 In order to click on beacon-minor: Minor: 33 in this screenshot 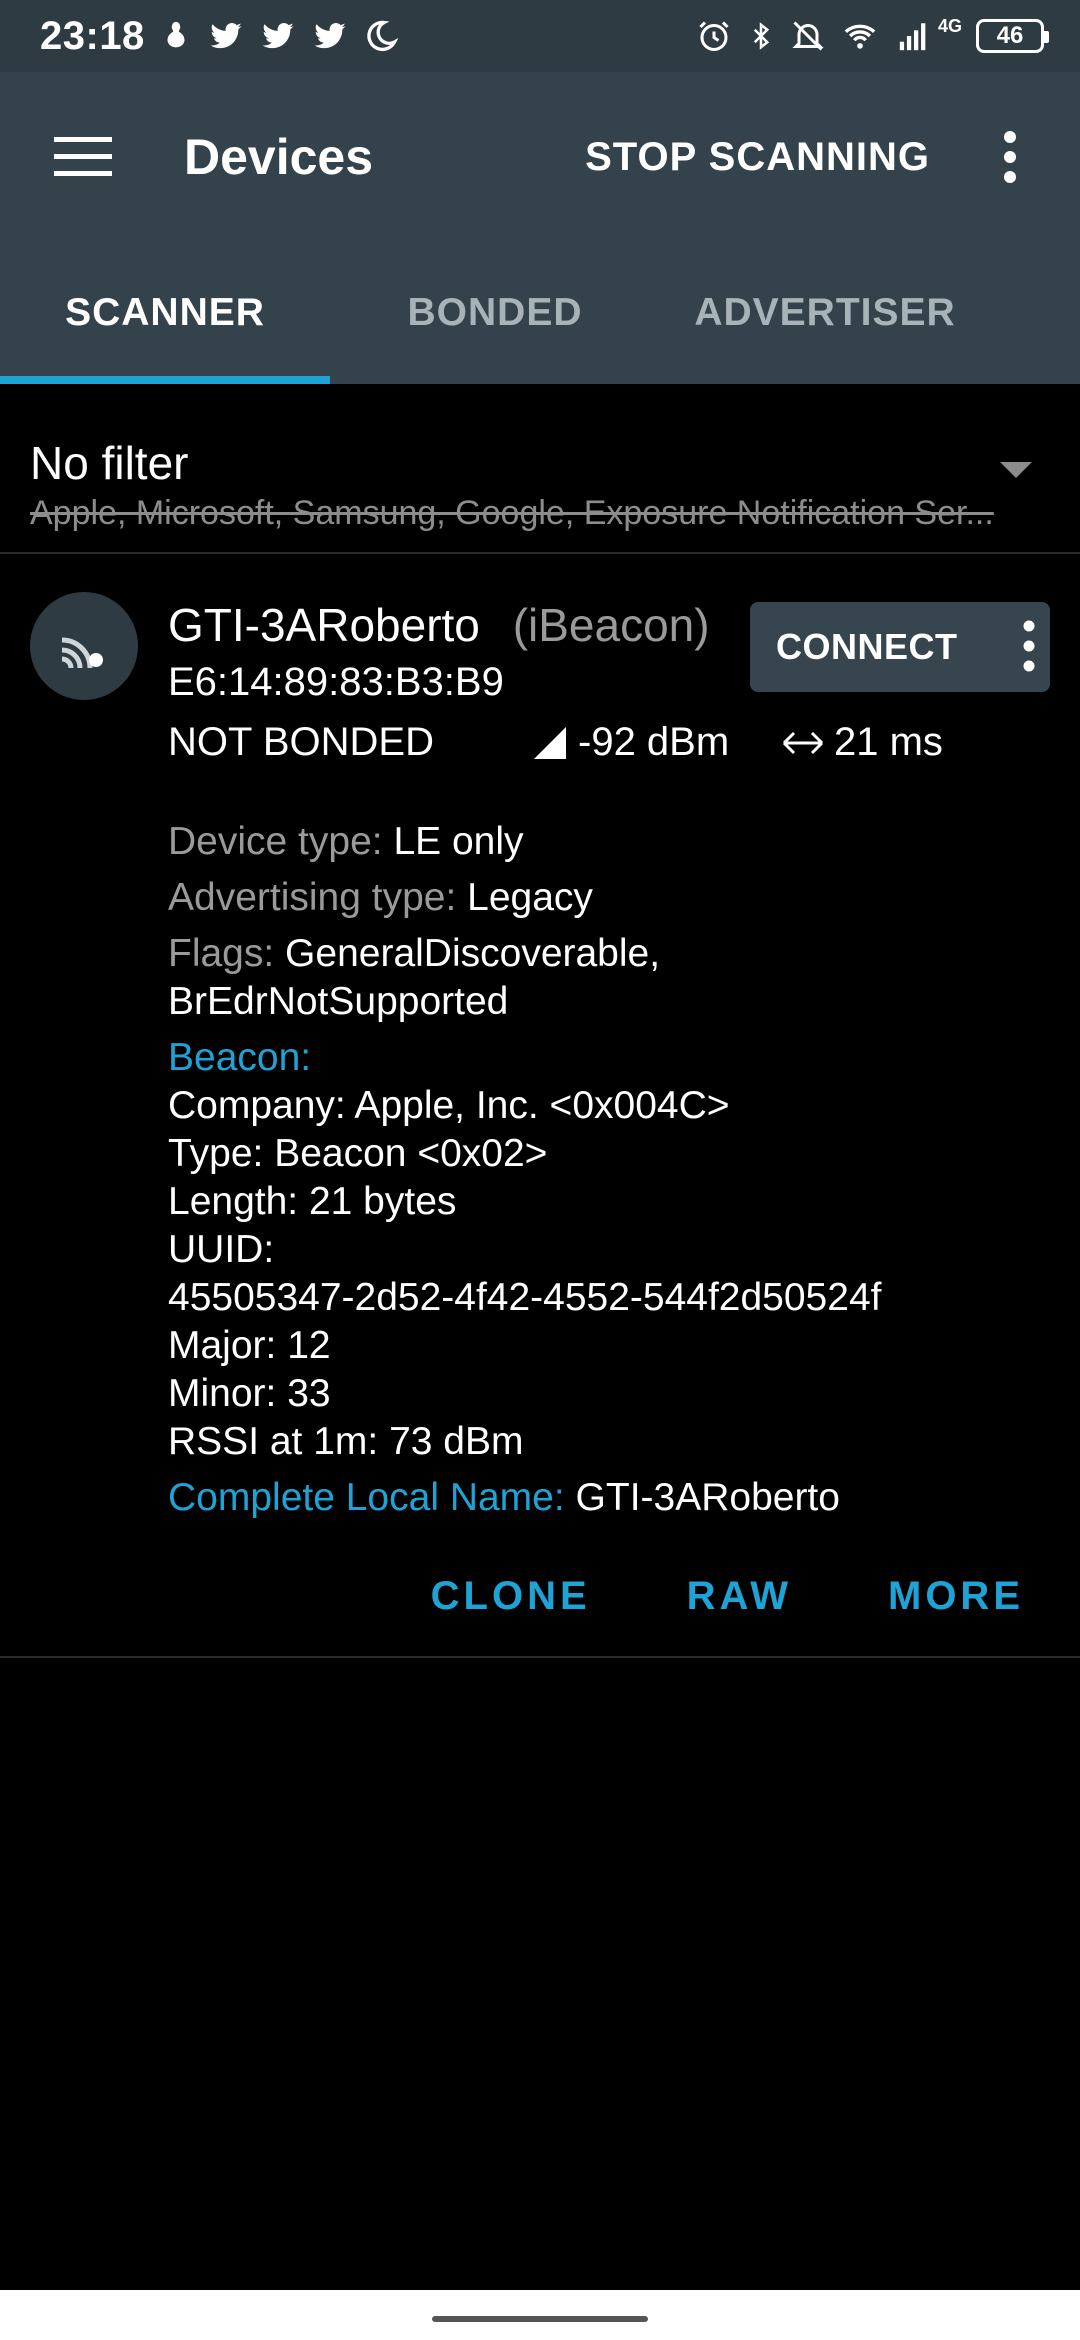, I will do `click(249, 1393)`.